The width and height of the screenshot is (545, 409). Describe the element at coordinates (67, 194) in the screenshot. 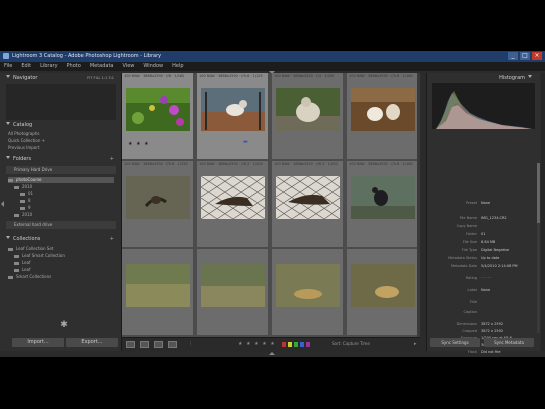

I see `folder-item: 01` at that location.